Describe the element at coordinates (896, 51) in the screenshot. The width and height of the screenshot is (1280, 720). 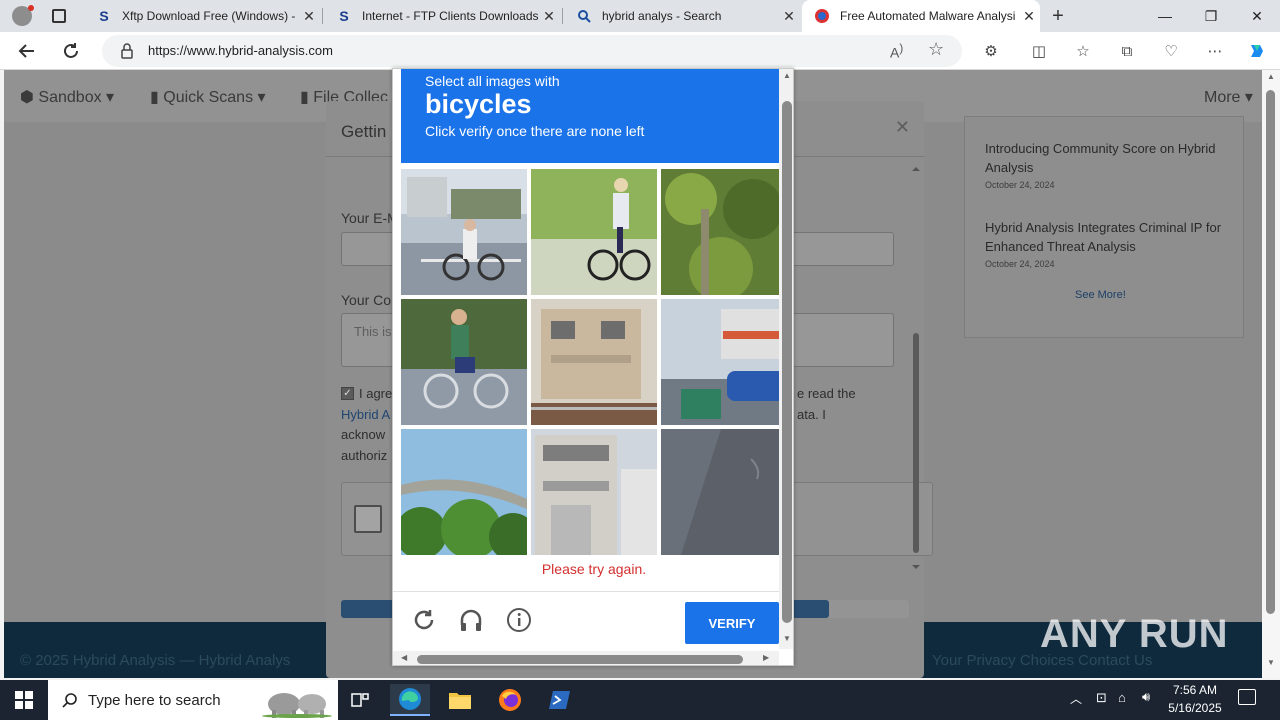
I see `read-aloud-icon: A)` at that location.